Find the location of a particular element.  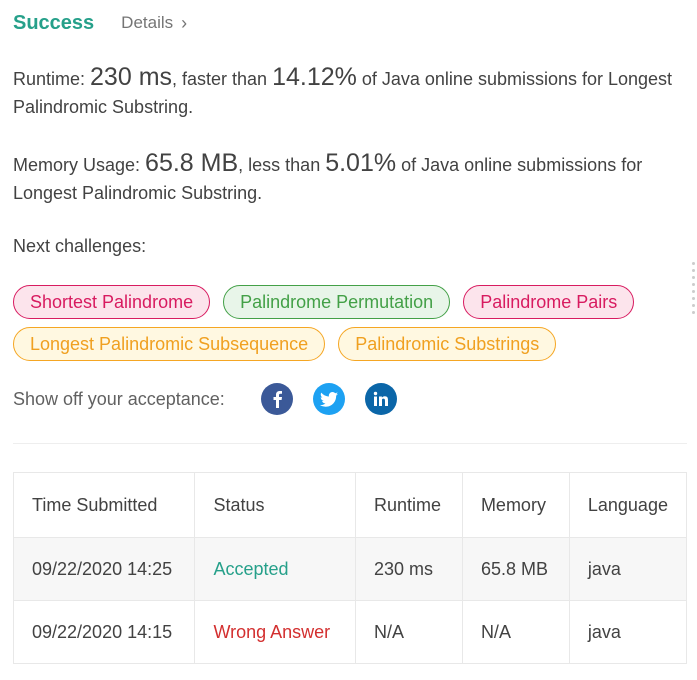

details-link: Details › is located at coordinates (154, 23).